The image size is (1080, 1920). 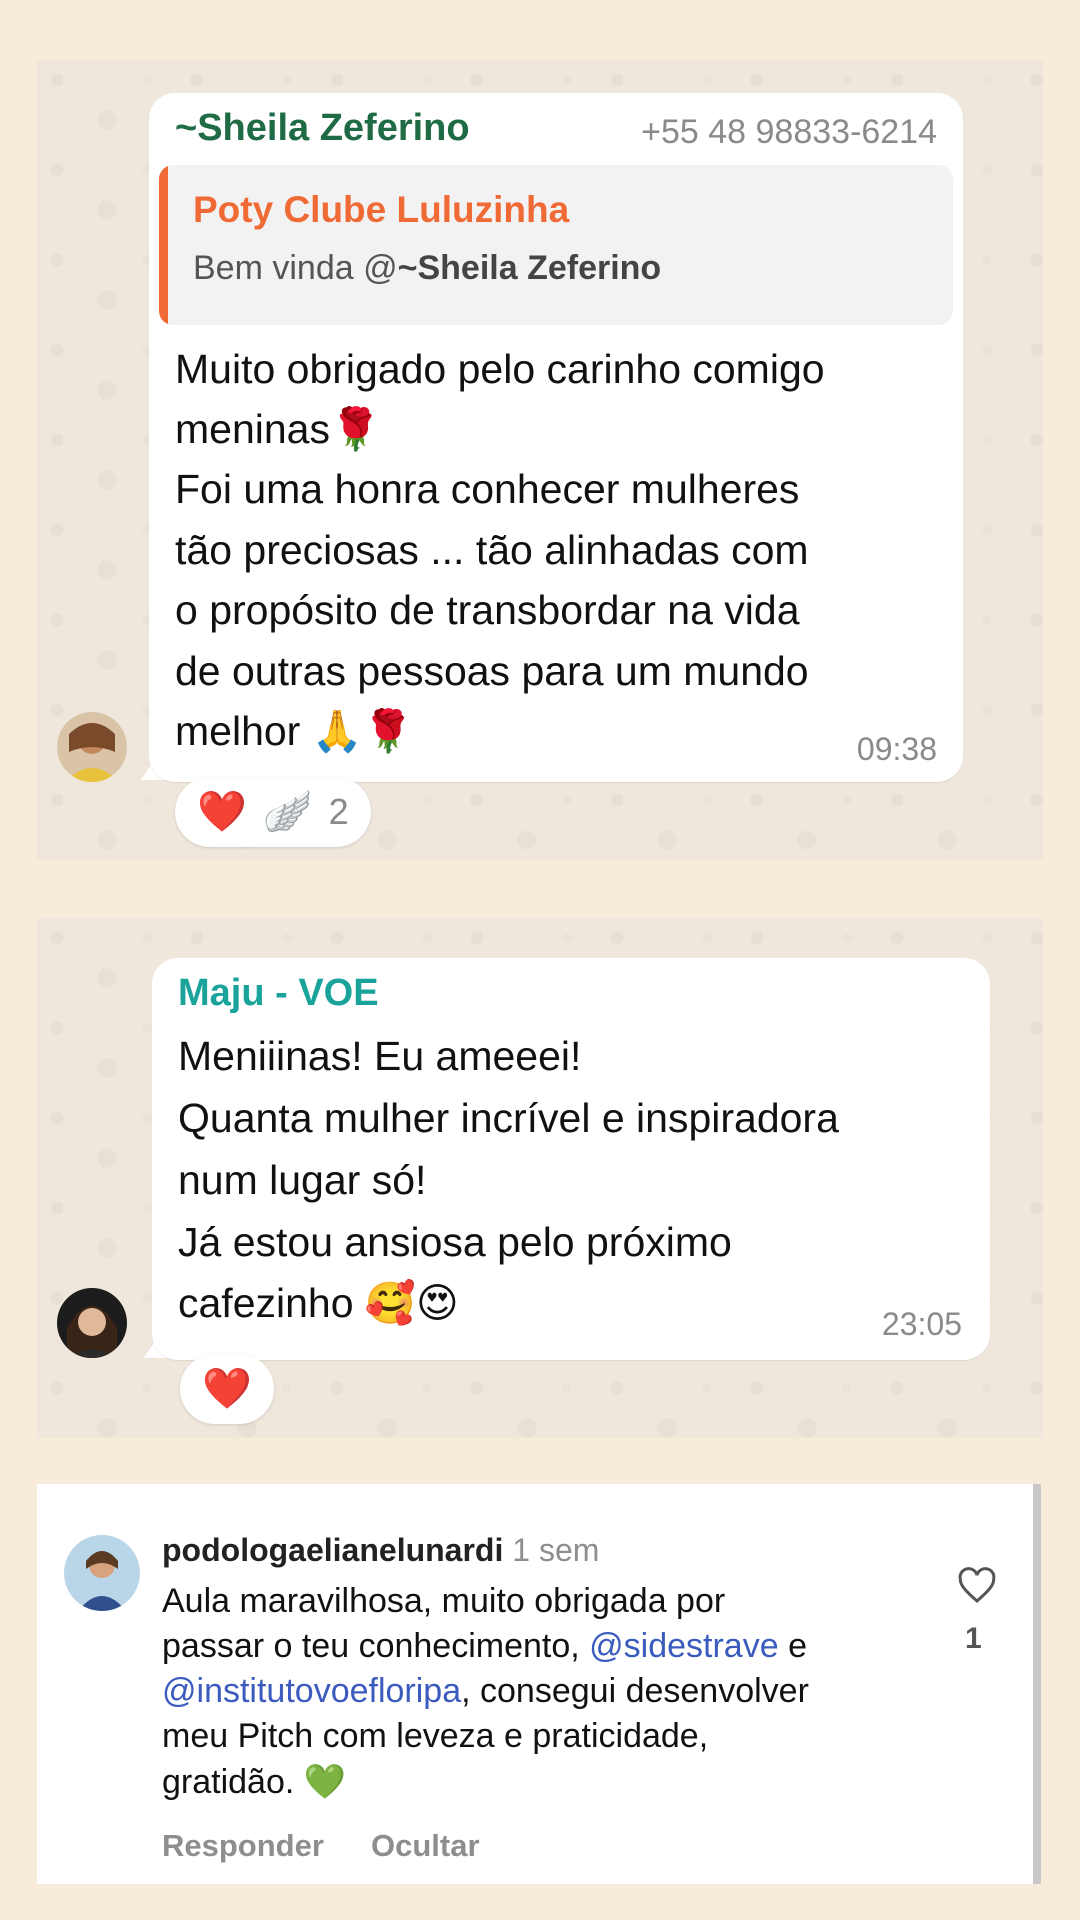 I want to click on message-line: Meniiinas! Eu ameeei!, so click(x=380, y=1056).